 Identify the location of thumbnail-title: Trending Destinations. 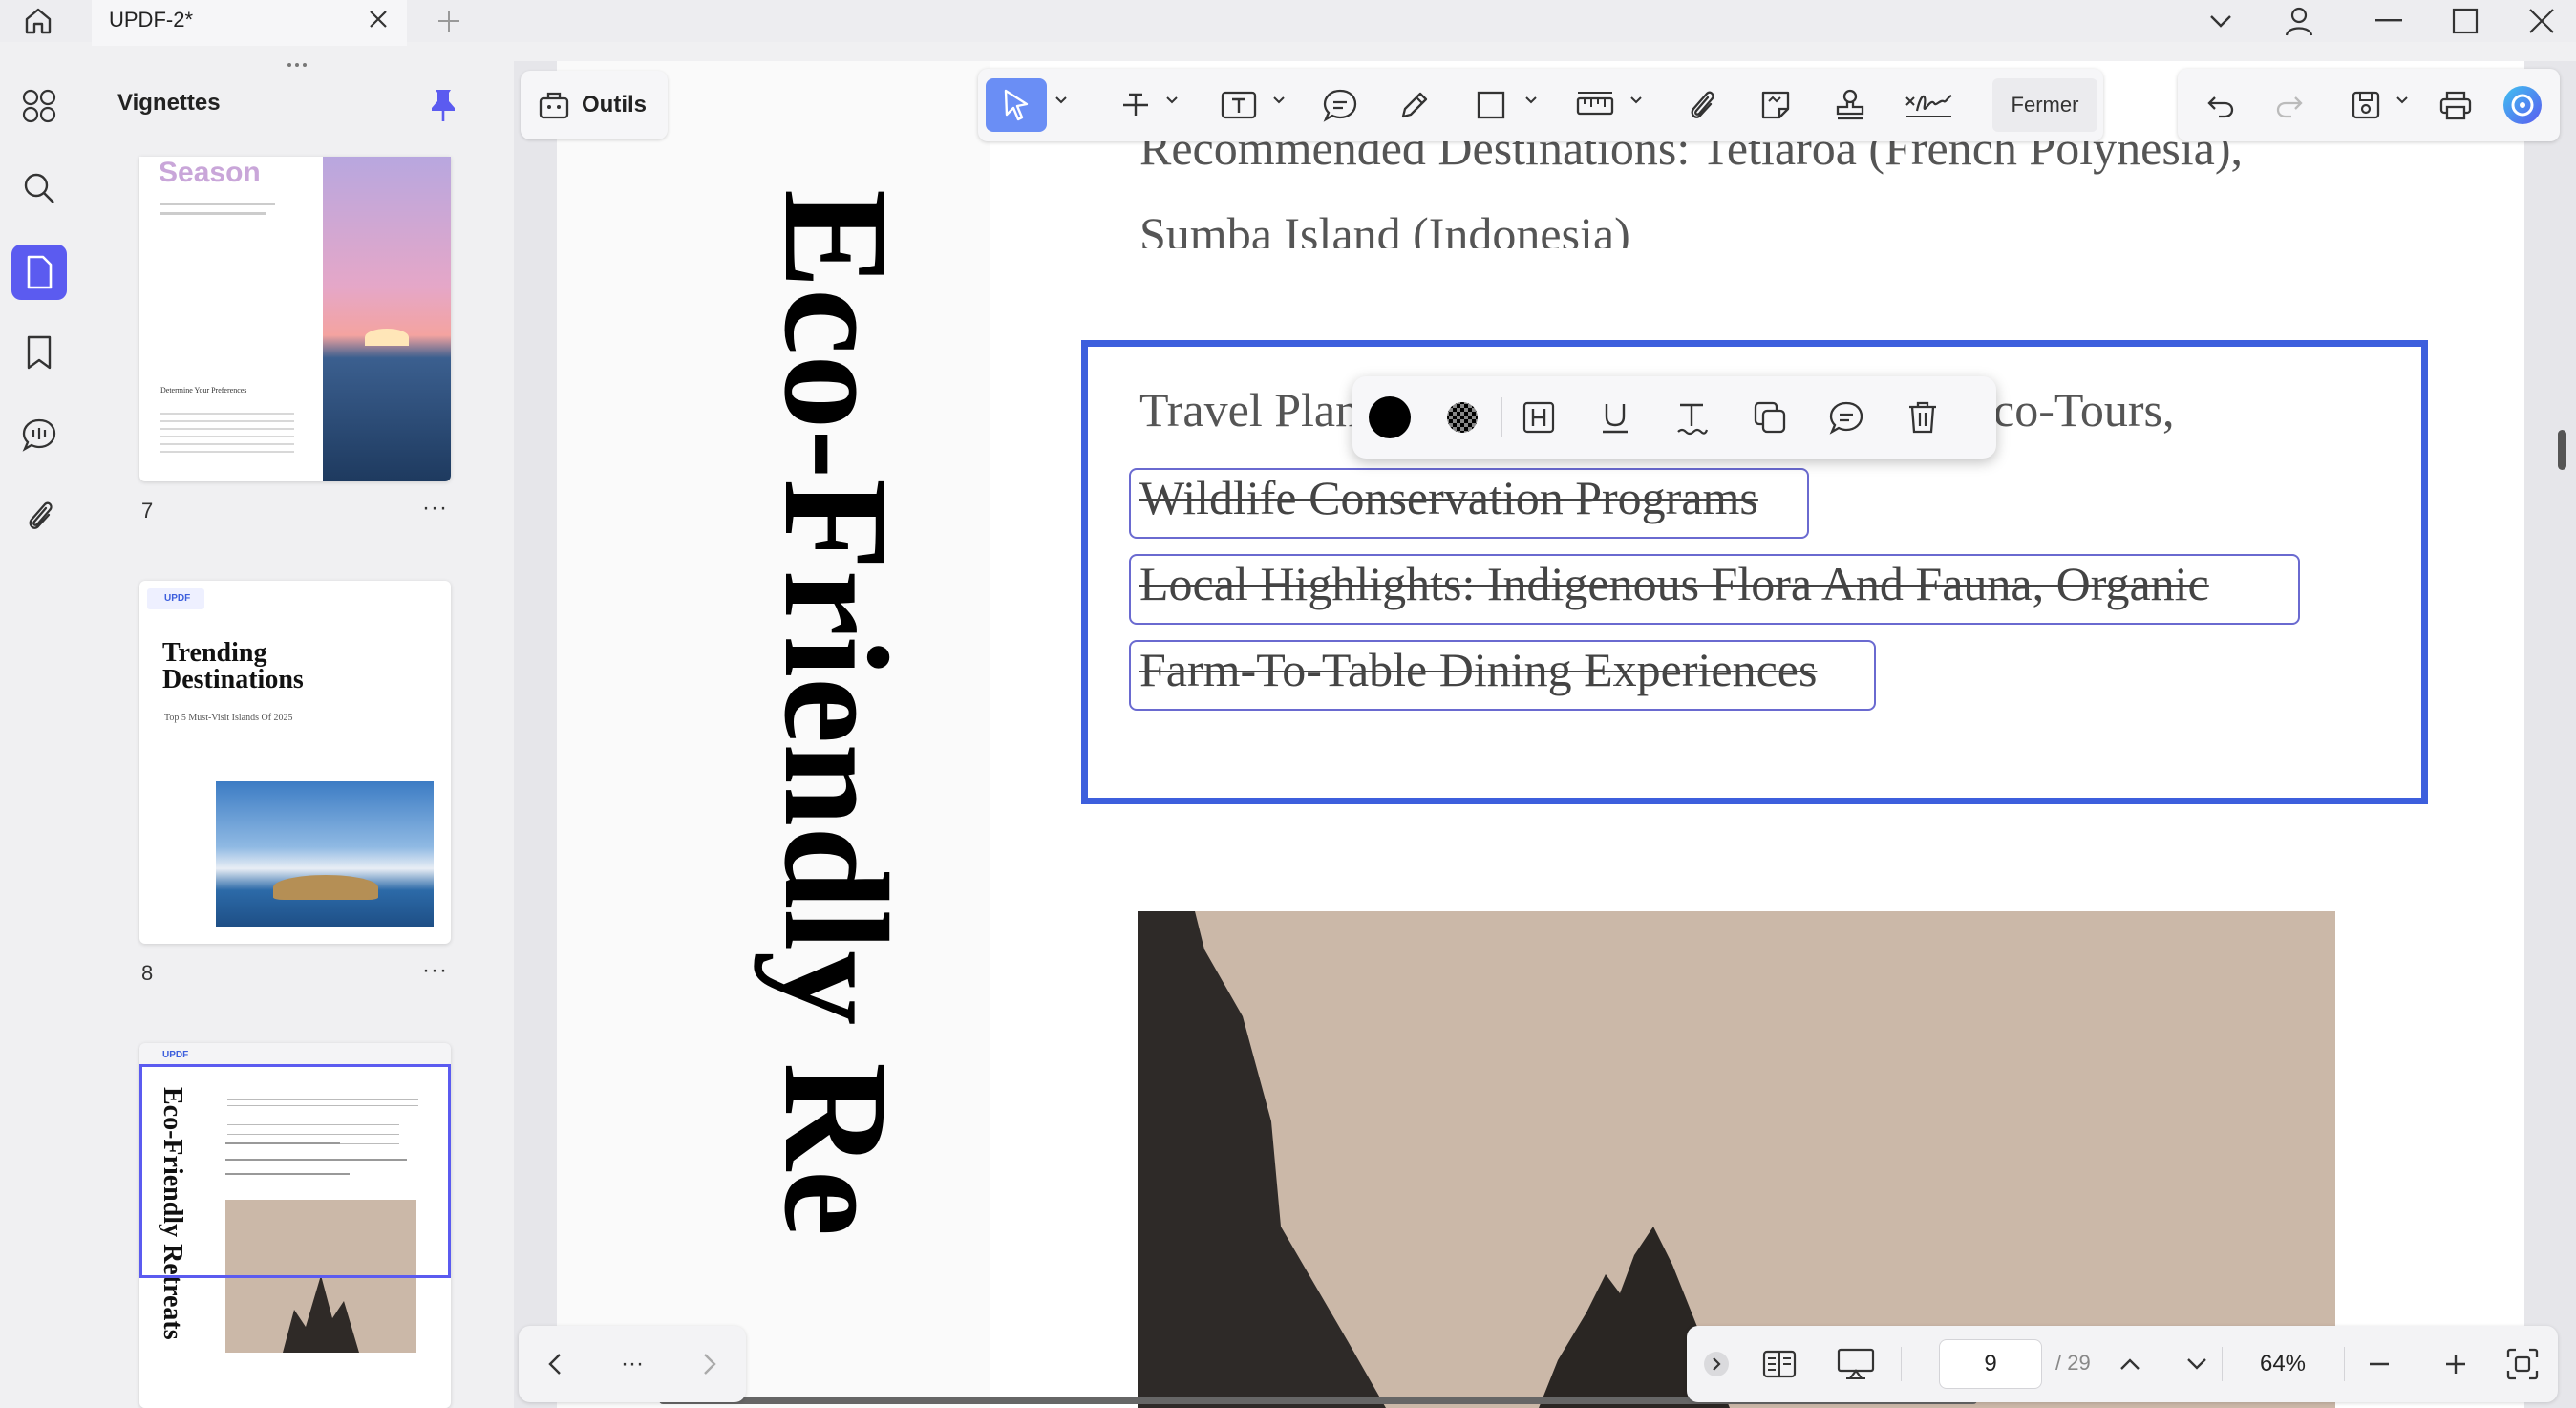
(233, 666).